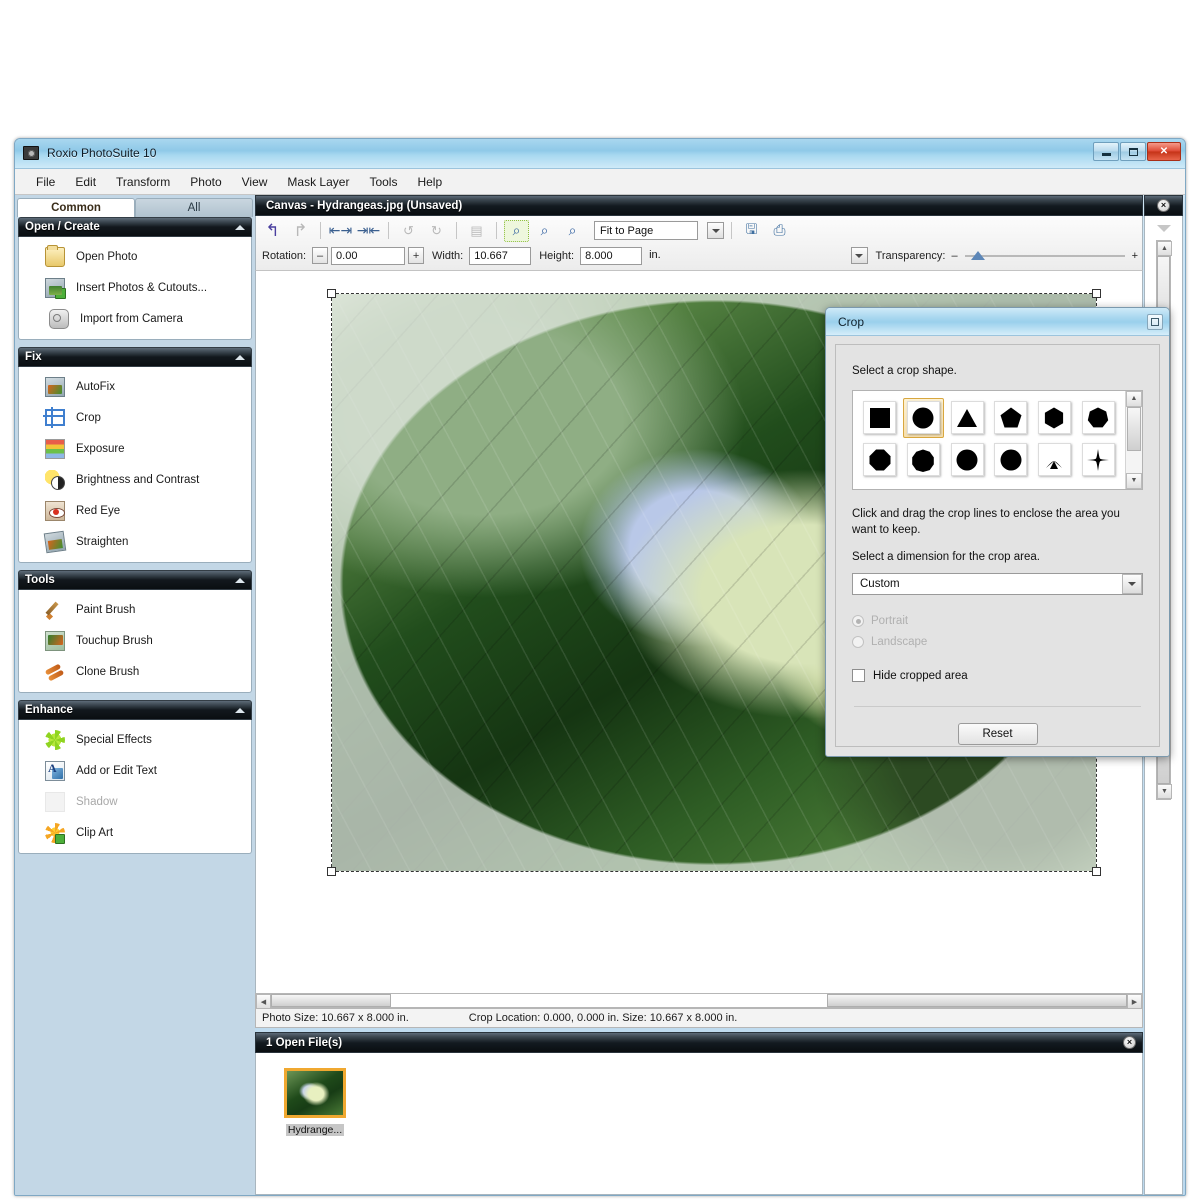 The height and width of the screenshot is (1200, 1200). Describe the element at coordinates (55, 770) in the screenshot. I see `add-text-icon` at that location.